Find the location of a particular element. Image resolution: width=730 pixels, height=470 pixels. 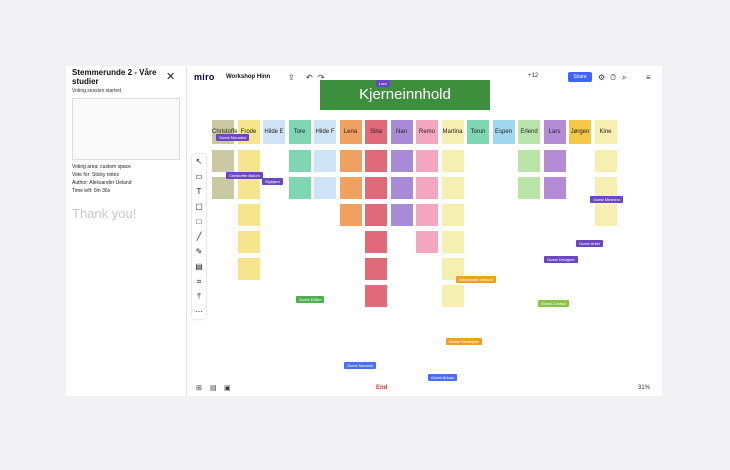

cursor-label: Guest Editor is located at coordinates (310, 299).